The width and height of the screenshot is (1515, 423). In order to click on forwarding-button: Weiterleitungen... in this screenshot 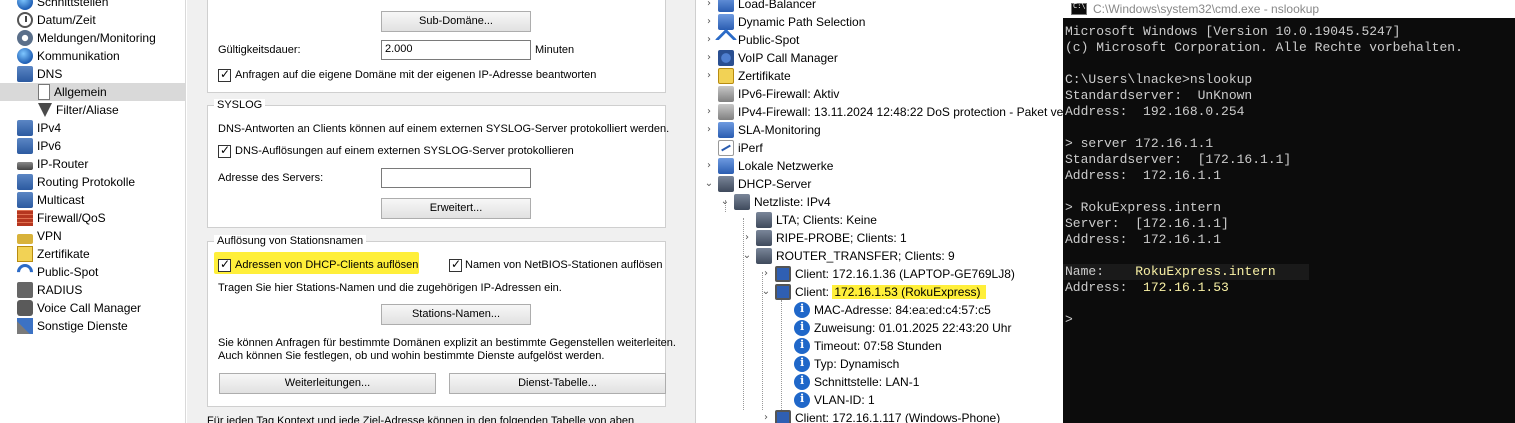, I will do `click(327, 383)`.